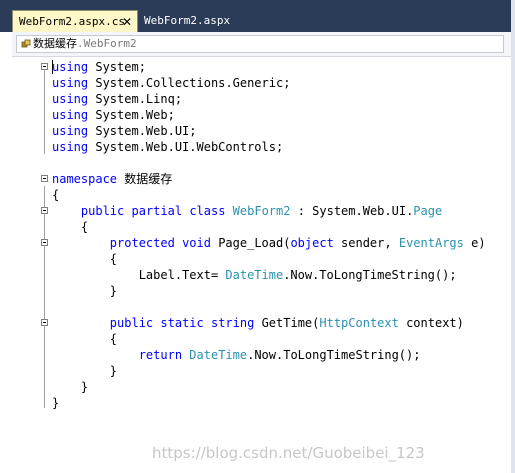 This screenshot has width=515, height=473. Describe the element at coordinates (131, 115) in the screenshot. I see `code-text: System.Web;` at that location.